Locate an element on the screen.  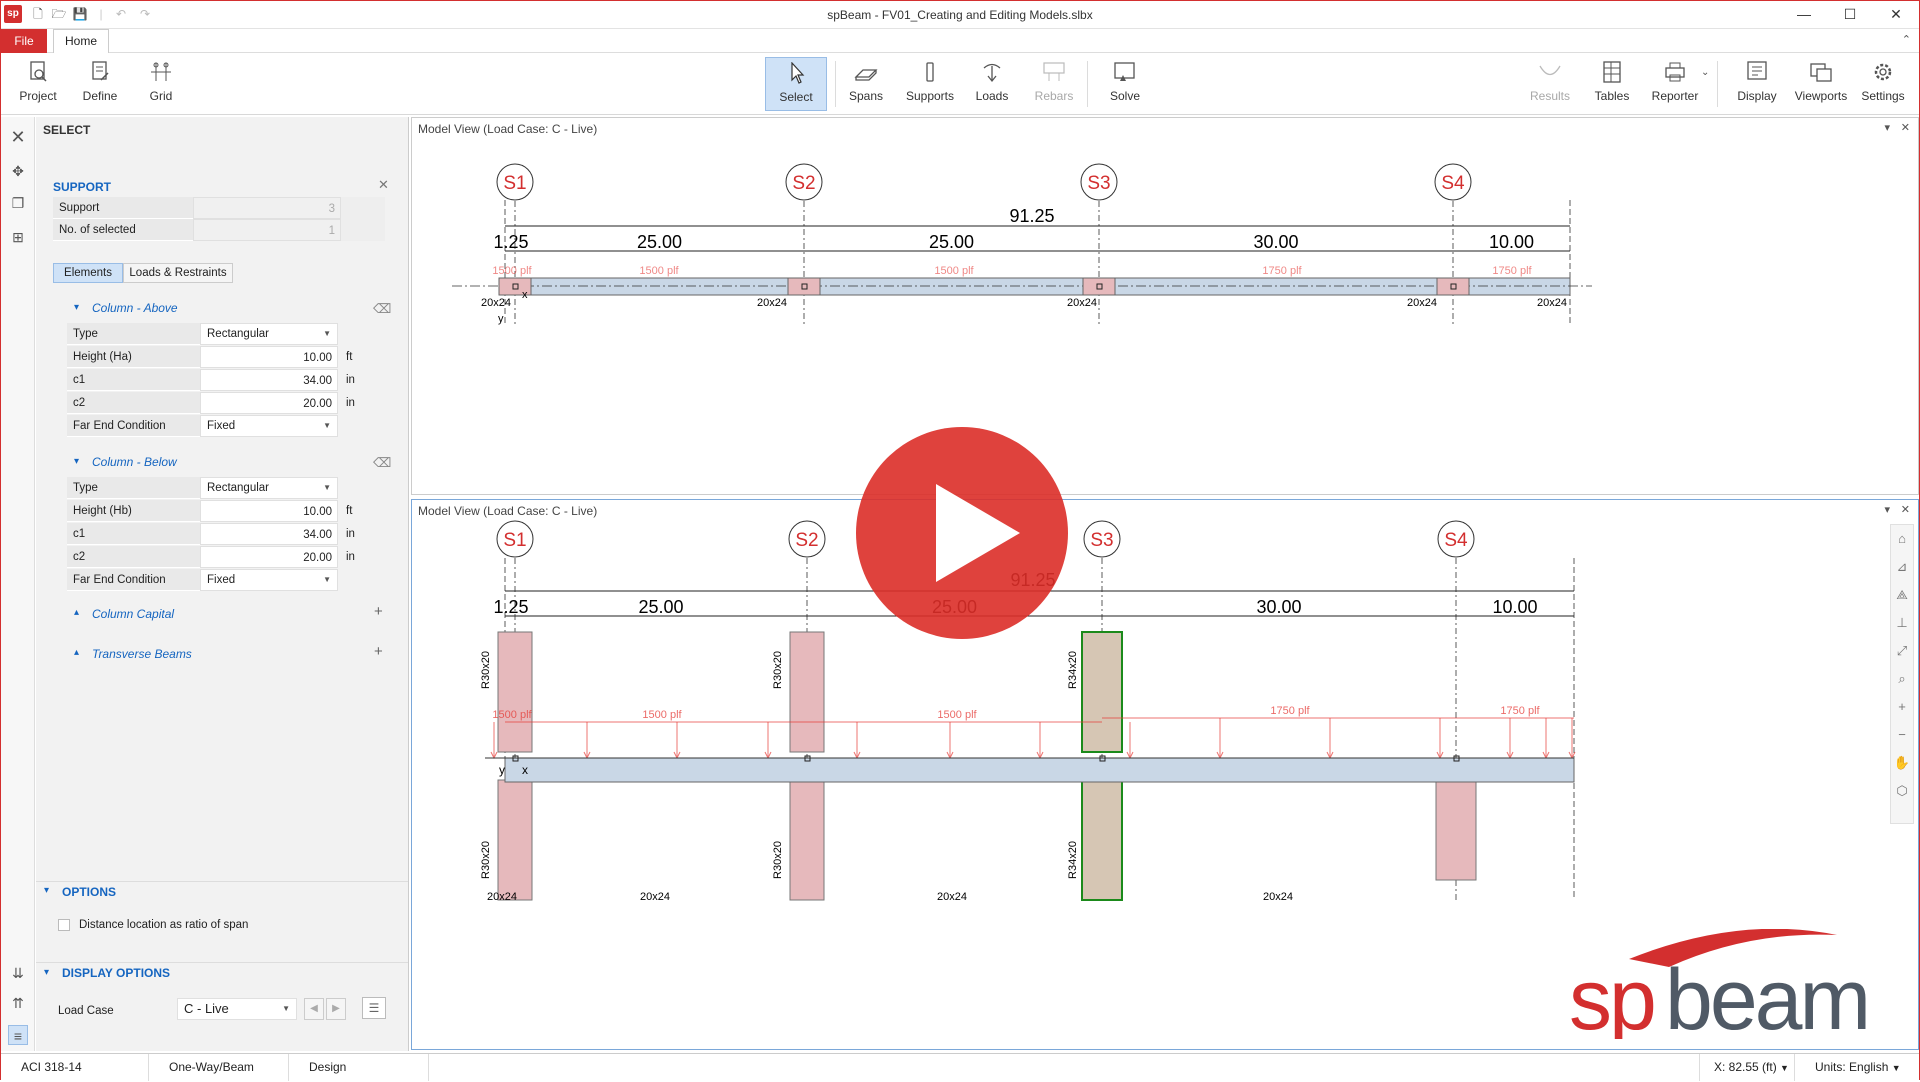
define-button: Define is located at coordinates (100, 84).